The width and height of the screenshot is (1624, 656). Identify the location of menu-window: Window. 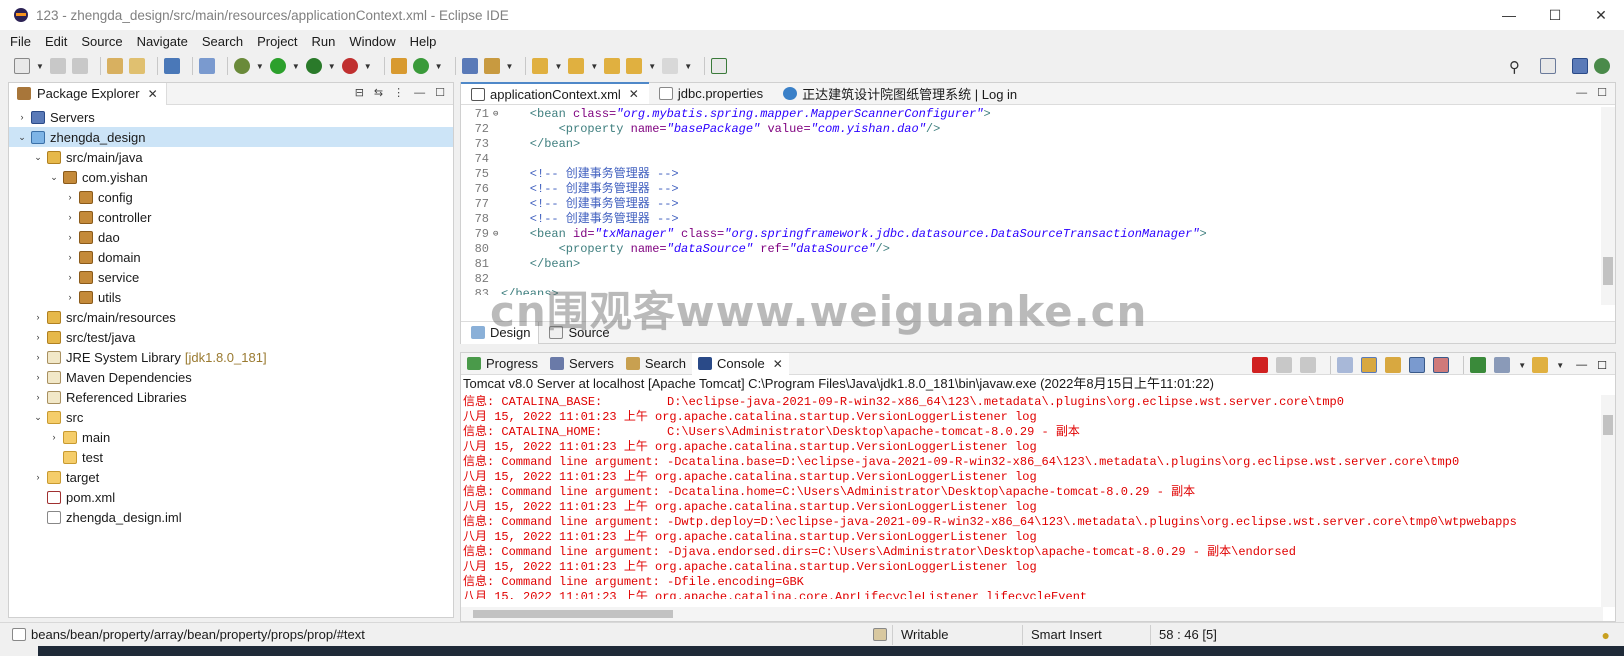
(372, 41).